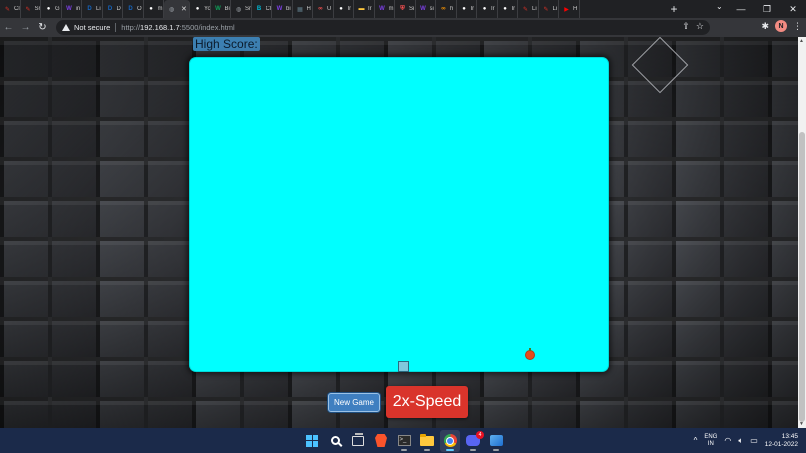  I want to click on url-scheme: http://, so click(131, 27).